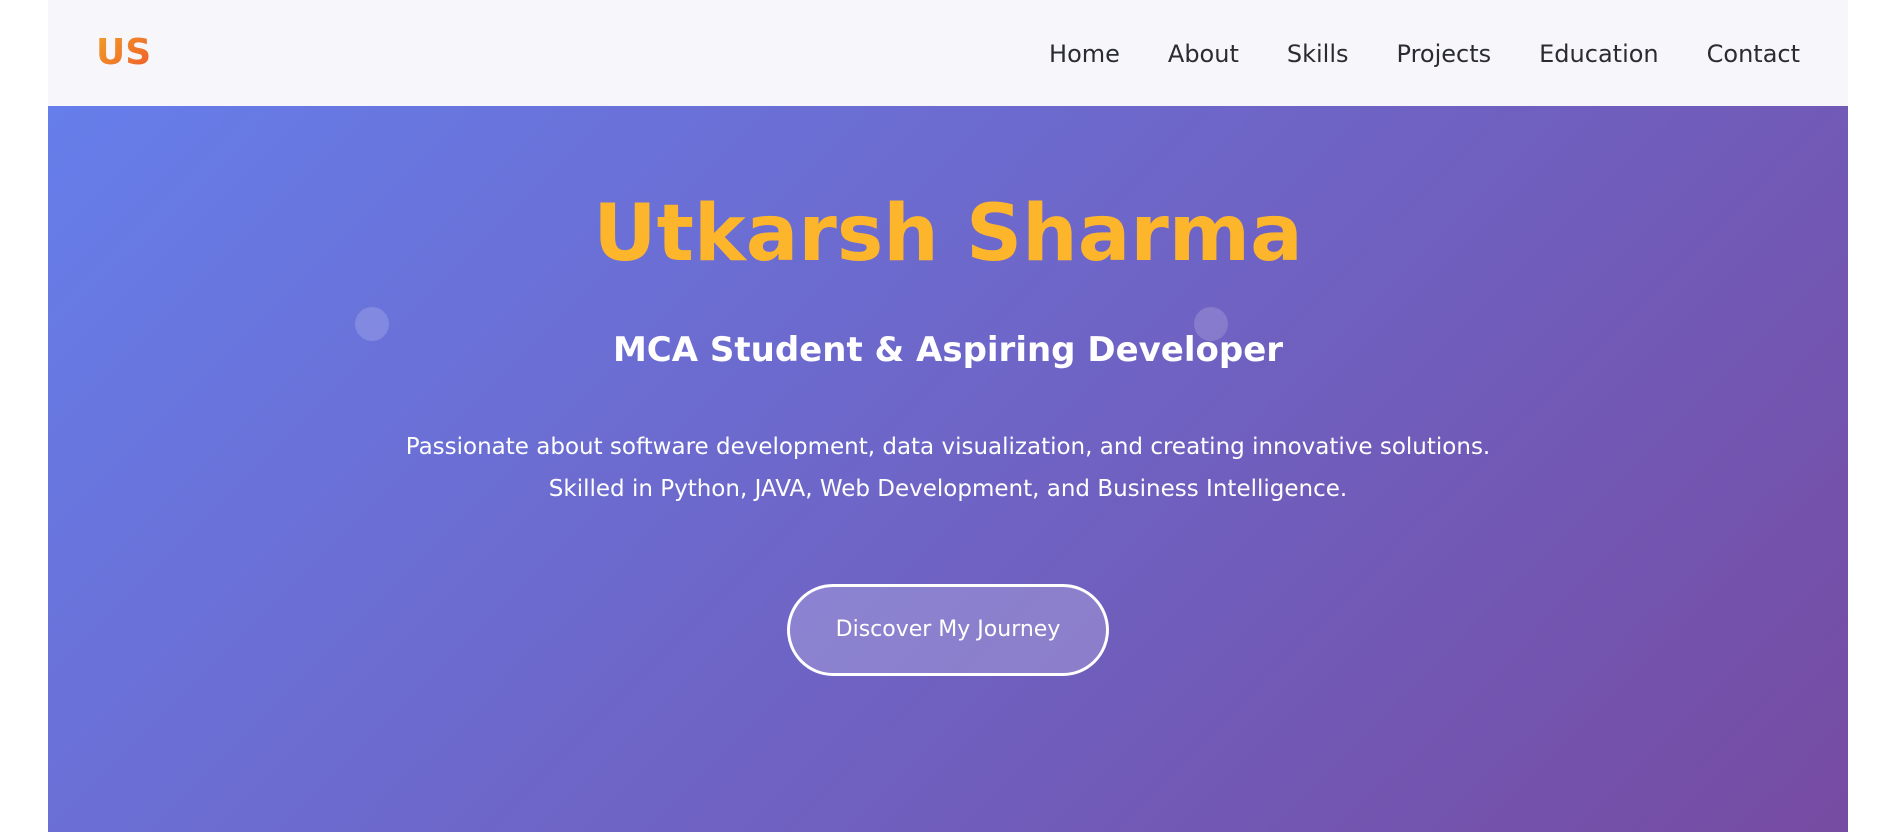 The image size is (1893, 832). I want to click on nav-item-projects: Projects, so click(1444, 54).